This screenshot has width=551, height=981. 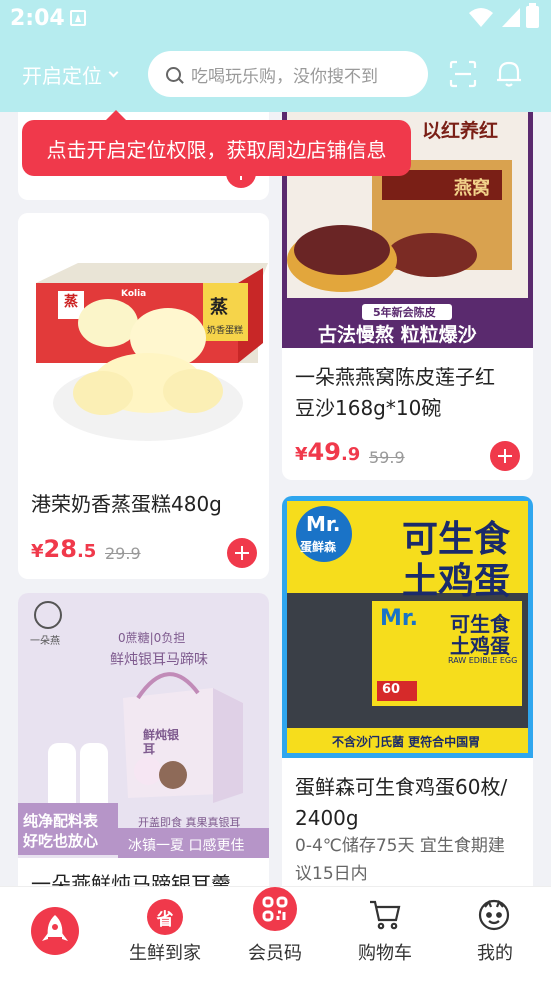 I want to click on qr-code-icon, so click(x=275, y=909).